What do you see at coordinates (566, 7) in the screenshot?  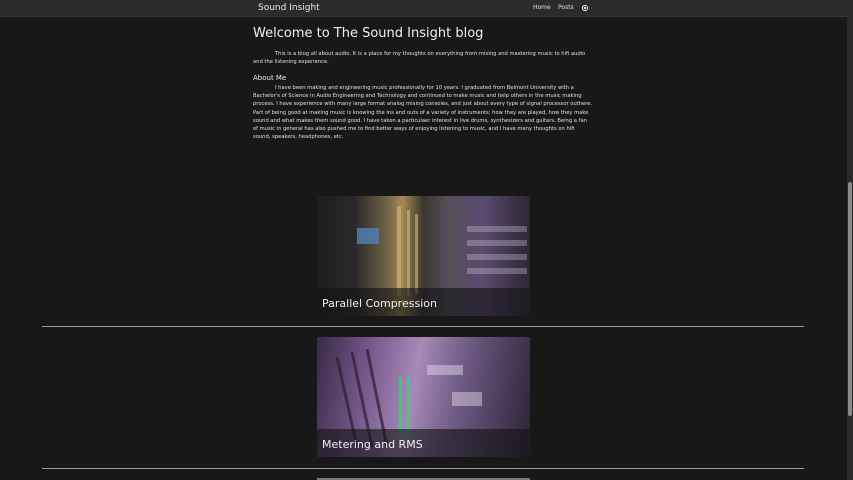 I see `nav-posts-link: Posts` at bounding box center [566, 7].